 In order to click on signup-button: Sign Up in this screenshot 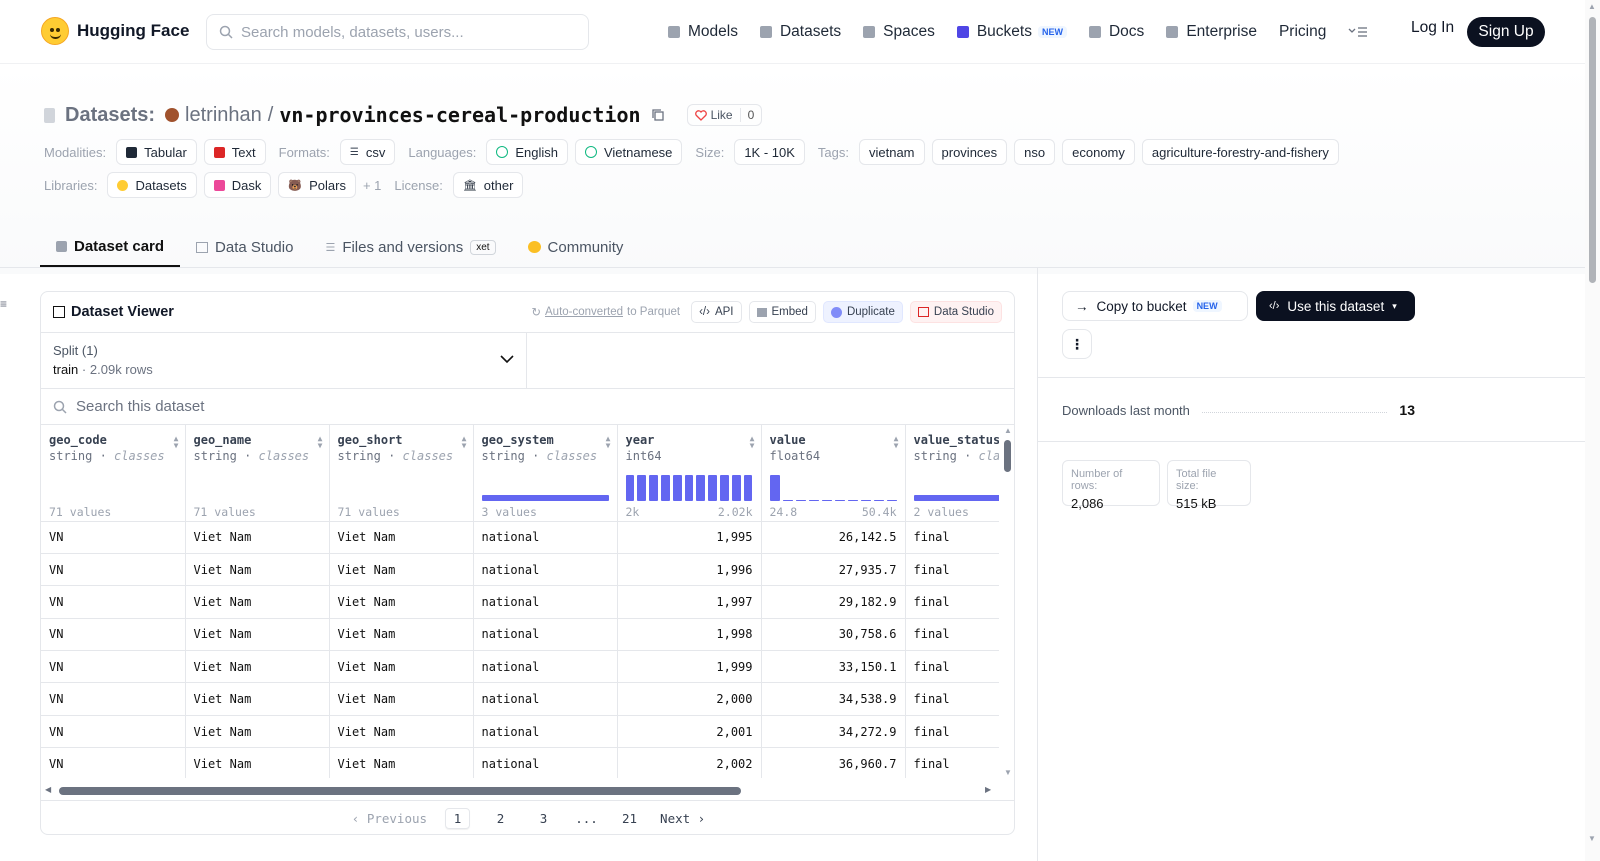, I will do `click(1506, 32)`.